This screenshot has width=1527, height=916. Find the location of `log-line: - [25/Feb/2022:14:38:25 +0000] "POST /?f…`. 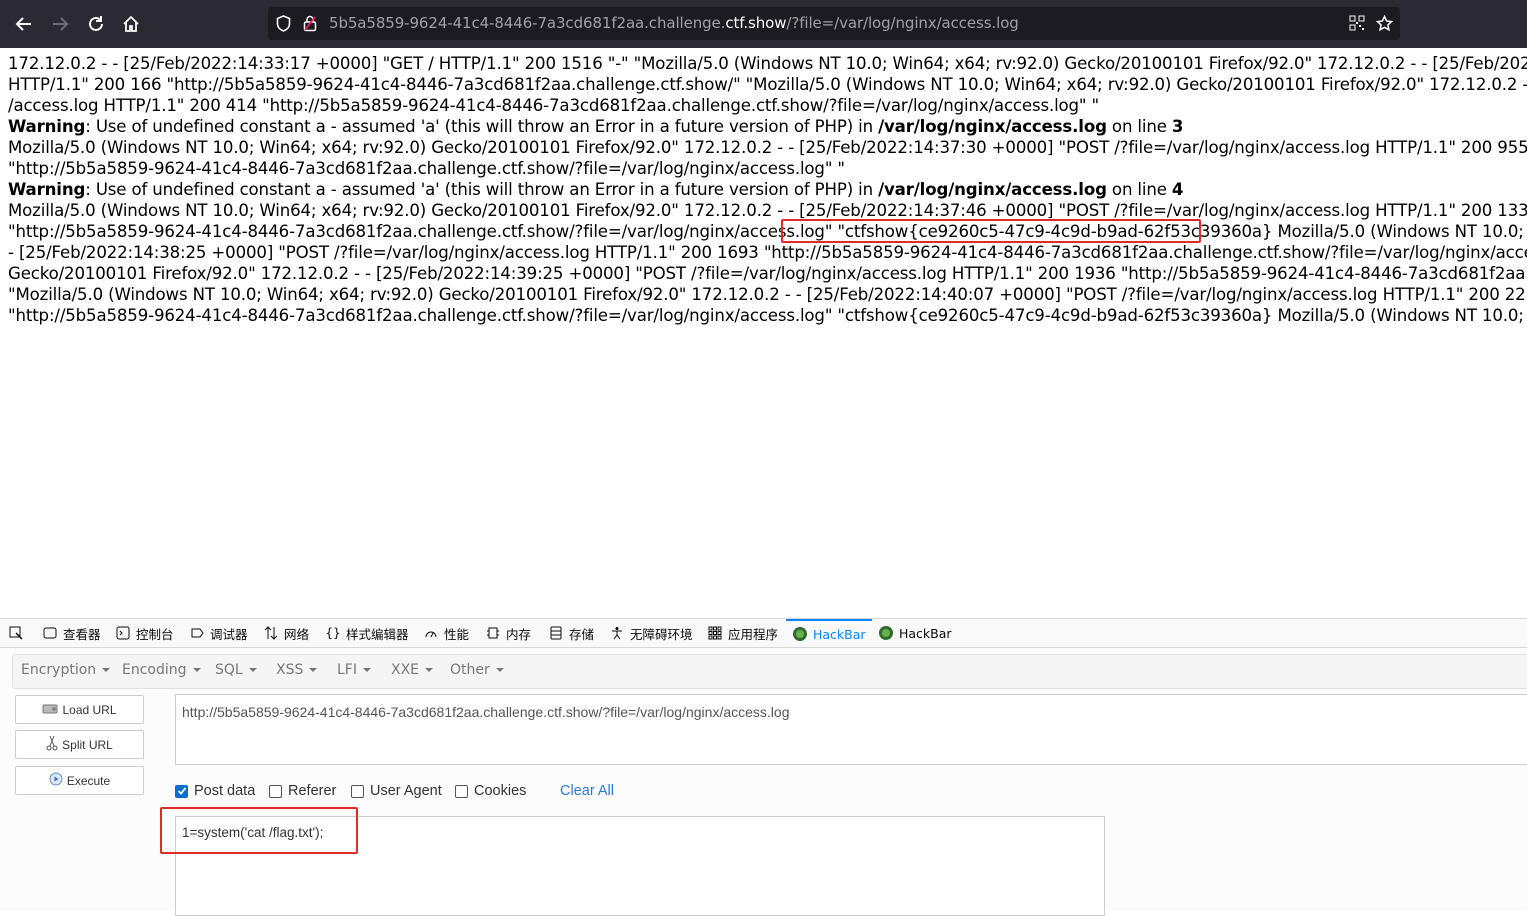

log-line: - [25/Feb/2022:14:38:25 +0000] "POST /?f… is located at coordinates (767, 252).